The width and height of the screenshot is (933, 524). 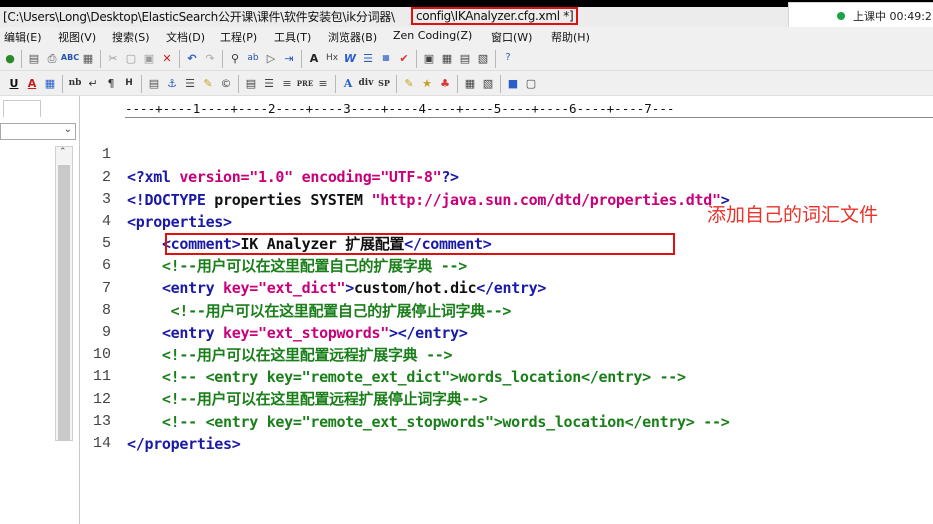 I want to click on indent-icon: ⇥, so click(x=289, y=58).